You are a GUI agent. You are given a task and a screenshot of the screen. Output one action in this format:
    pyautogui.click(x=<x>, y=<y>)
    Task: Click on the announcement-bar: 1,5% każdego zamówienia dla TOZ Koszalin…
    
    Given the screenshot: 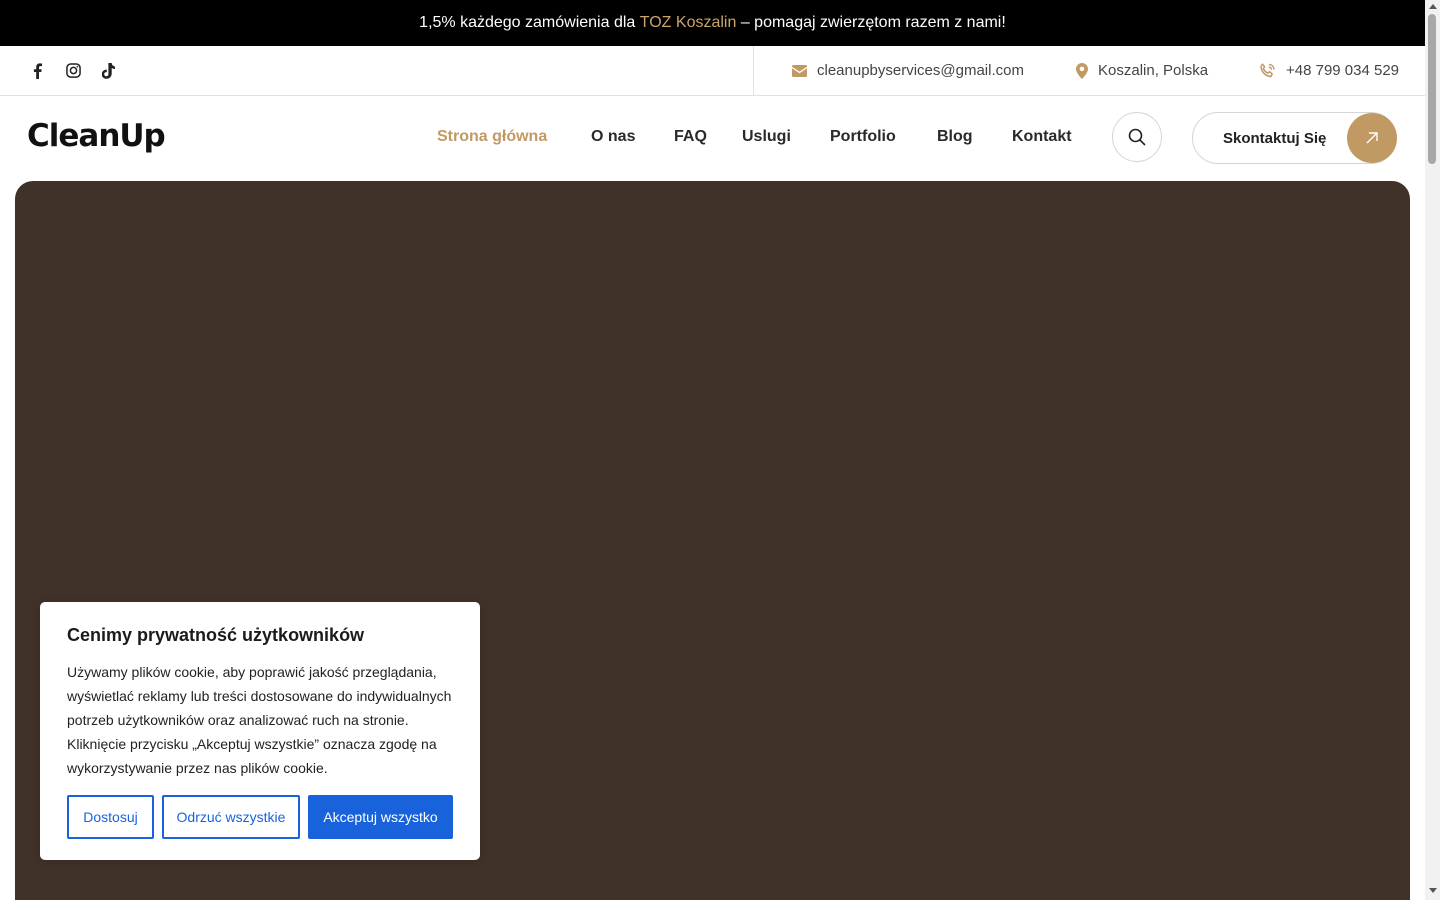 What is the action you would take?
    pyautogui.click(x=712, y=23)
    